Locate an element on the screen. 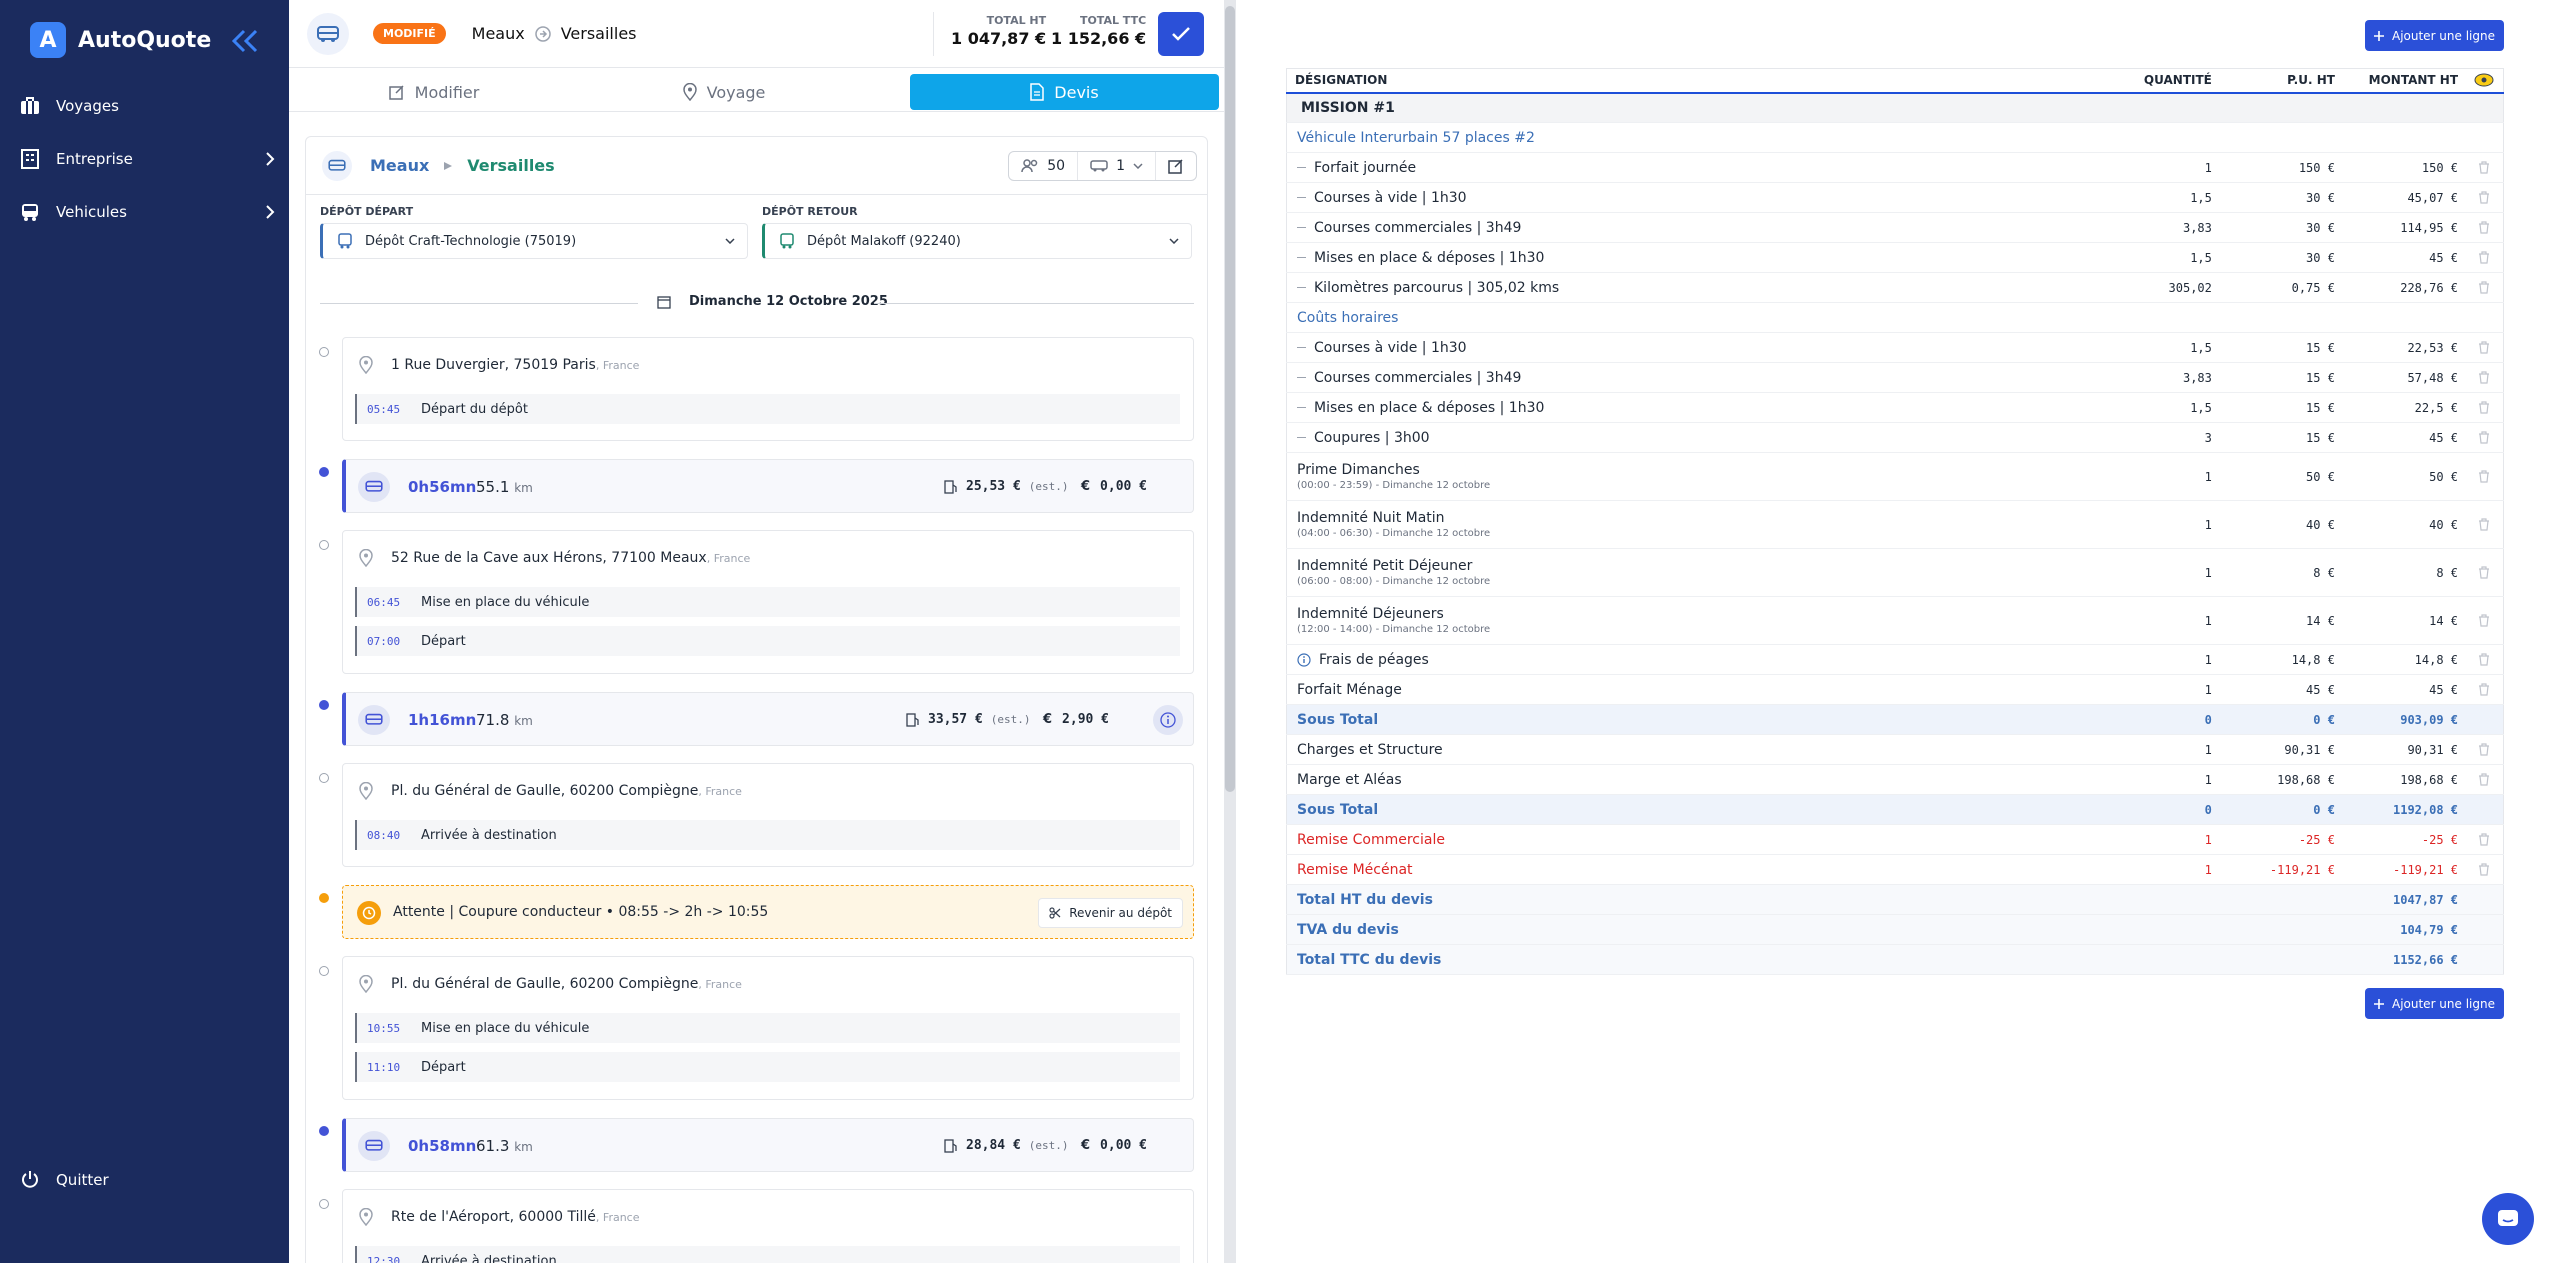  chat-button is located at coordinates (2508, 1219).